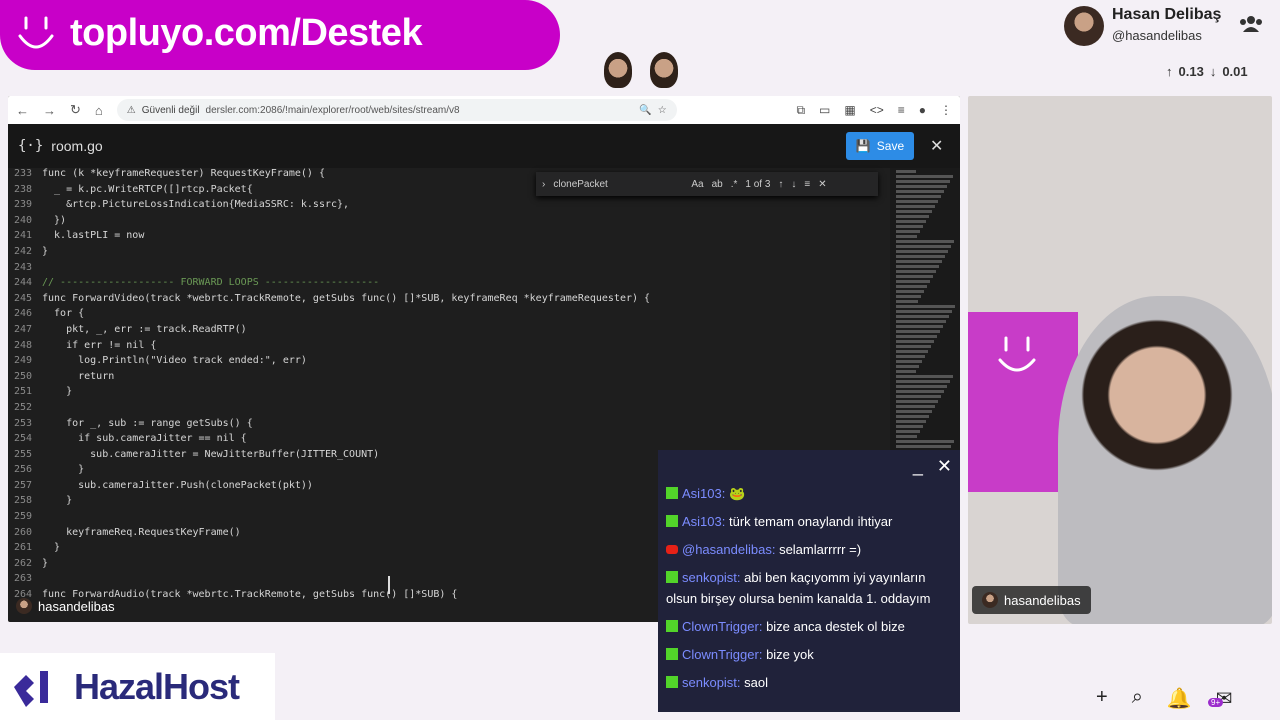 The width and height of the screenshot is (1280, 720). What do you see at coordinates (22, 392) in the screenshot?
I see `line-number: 251` at bounding box center [22, 392].